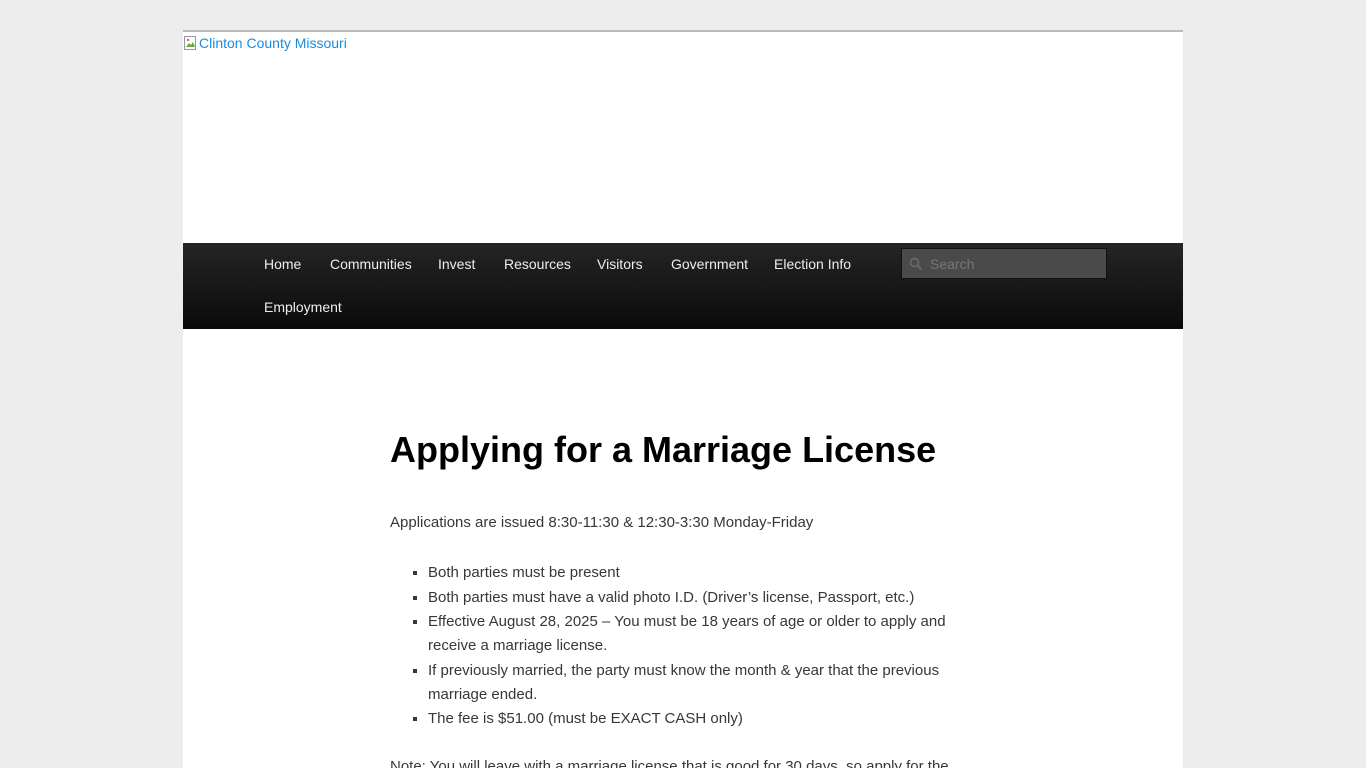  What do you see at coordinates (812, 264) in the screenshot?
I see `nav-item-election-info: Election Info` at bounding box center [812, 264].